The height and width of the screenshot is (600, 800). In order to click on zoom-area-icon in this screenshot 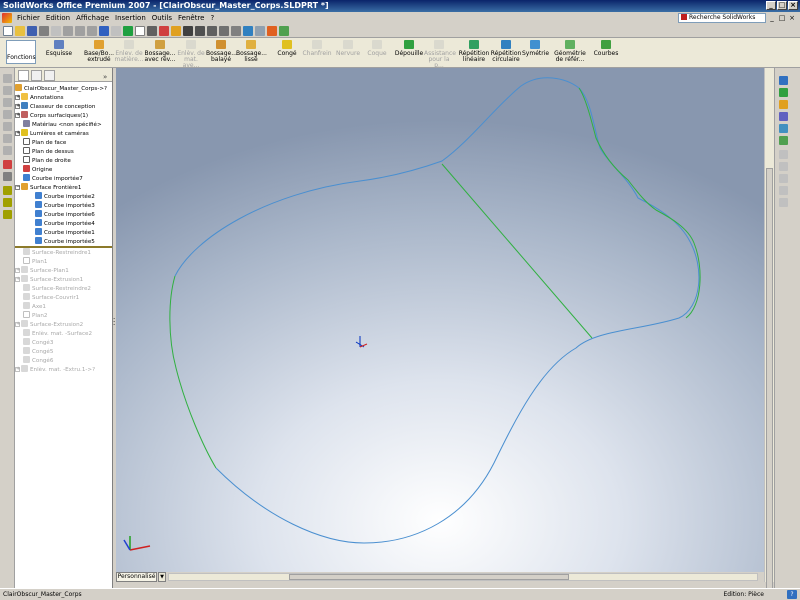, I will do `click(200, 30)`.